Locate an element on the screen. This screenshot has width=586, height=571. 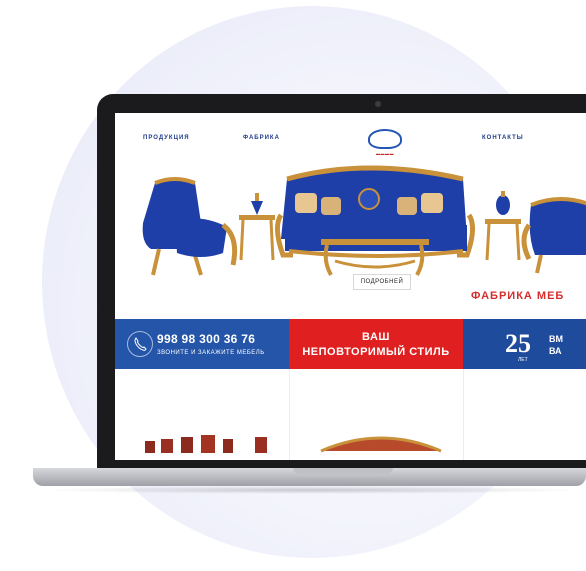
right-armchair-icon is located at coordinates (553, 235).